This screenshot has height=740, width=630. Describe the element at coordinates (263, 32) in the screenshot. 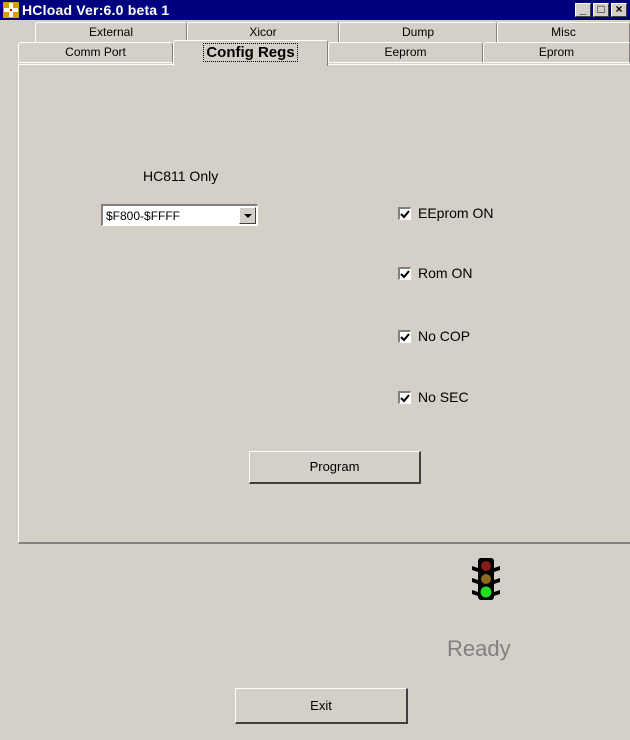

I see `tab-xicor: Xicor` at that location.